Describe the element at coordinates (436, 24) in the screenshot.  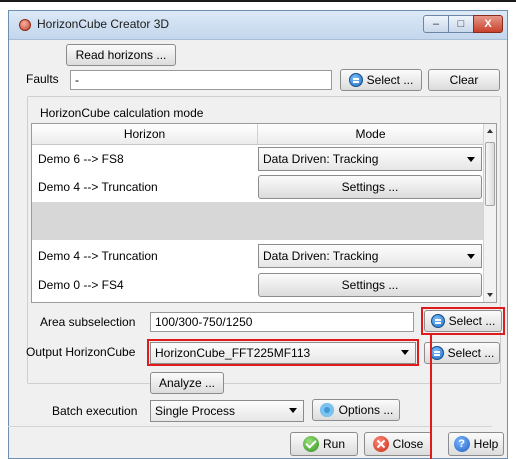
I see `minimize-button: –` at that location.